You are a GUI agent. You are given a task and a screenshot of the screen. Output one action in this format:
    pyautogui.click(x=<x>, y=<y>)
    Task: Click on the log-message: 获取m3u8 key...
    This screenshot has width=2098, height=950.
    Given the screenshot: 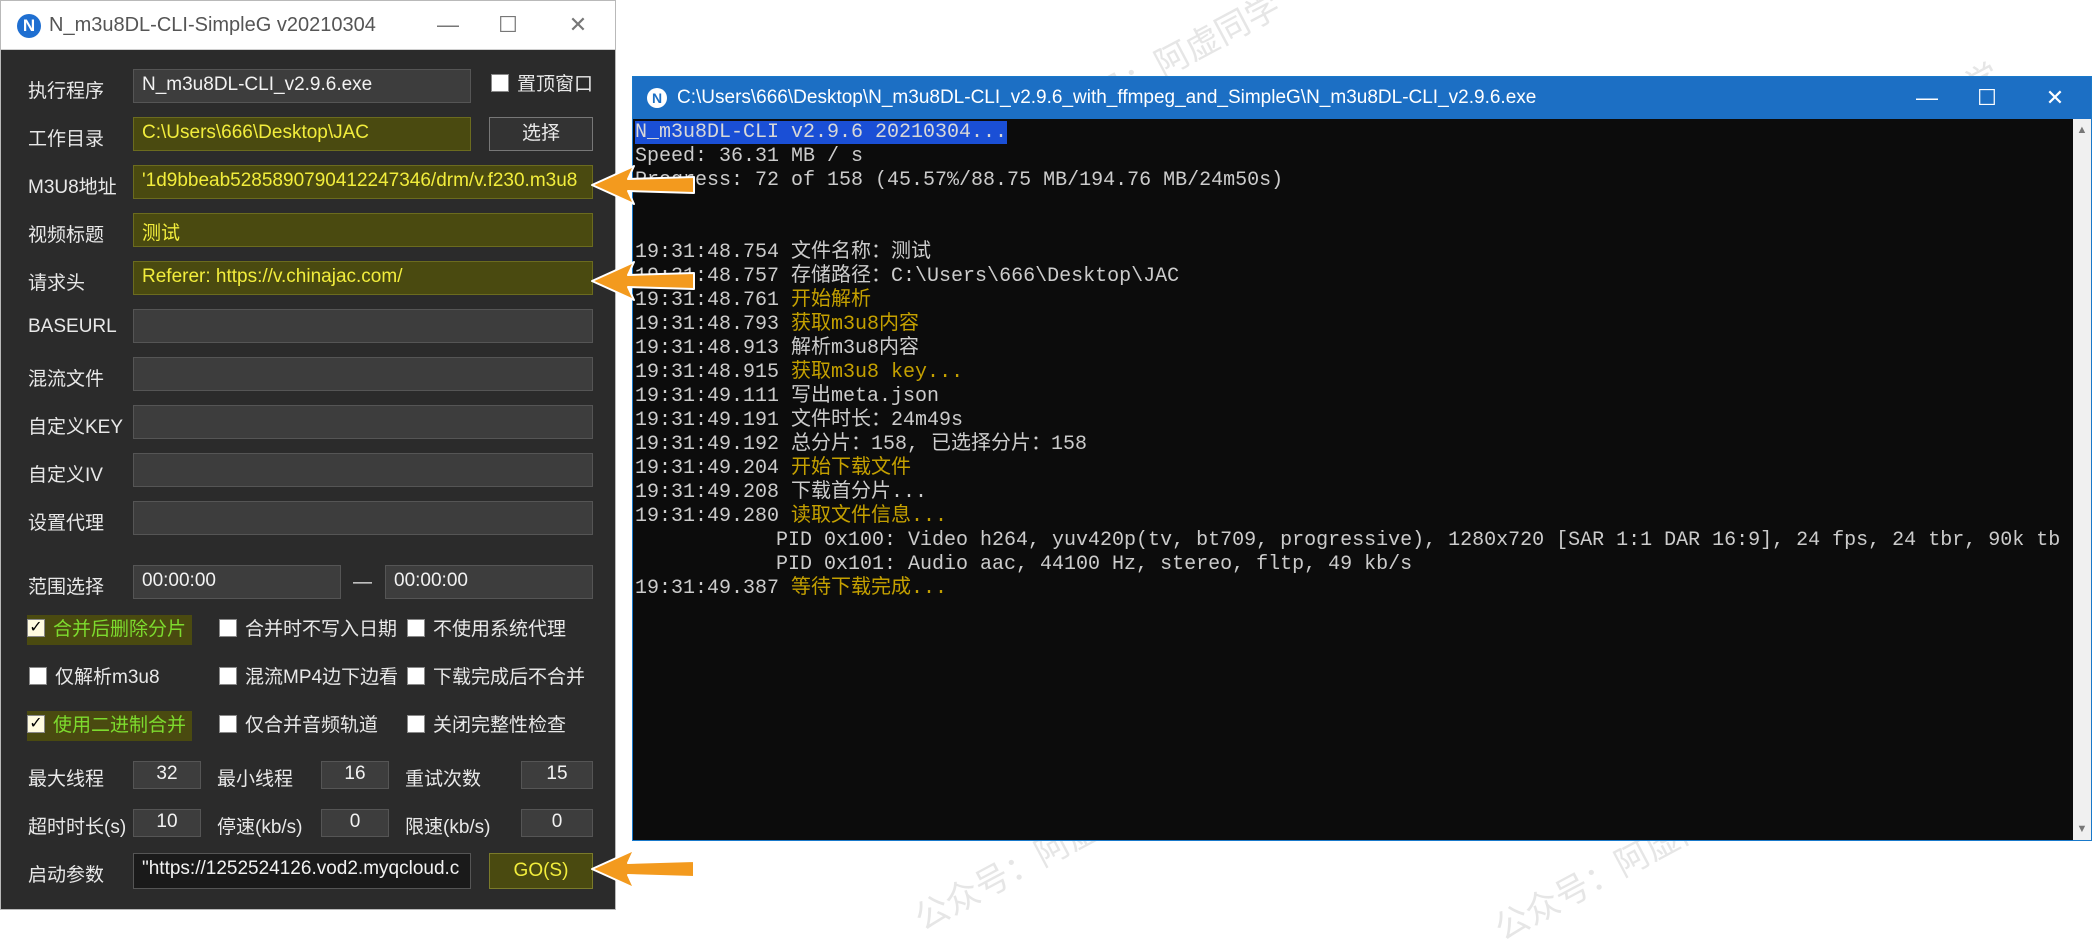 What is the action you would take?
    pyautogui.click(x=877, y=372)
    